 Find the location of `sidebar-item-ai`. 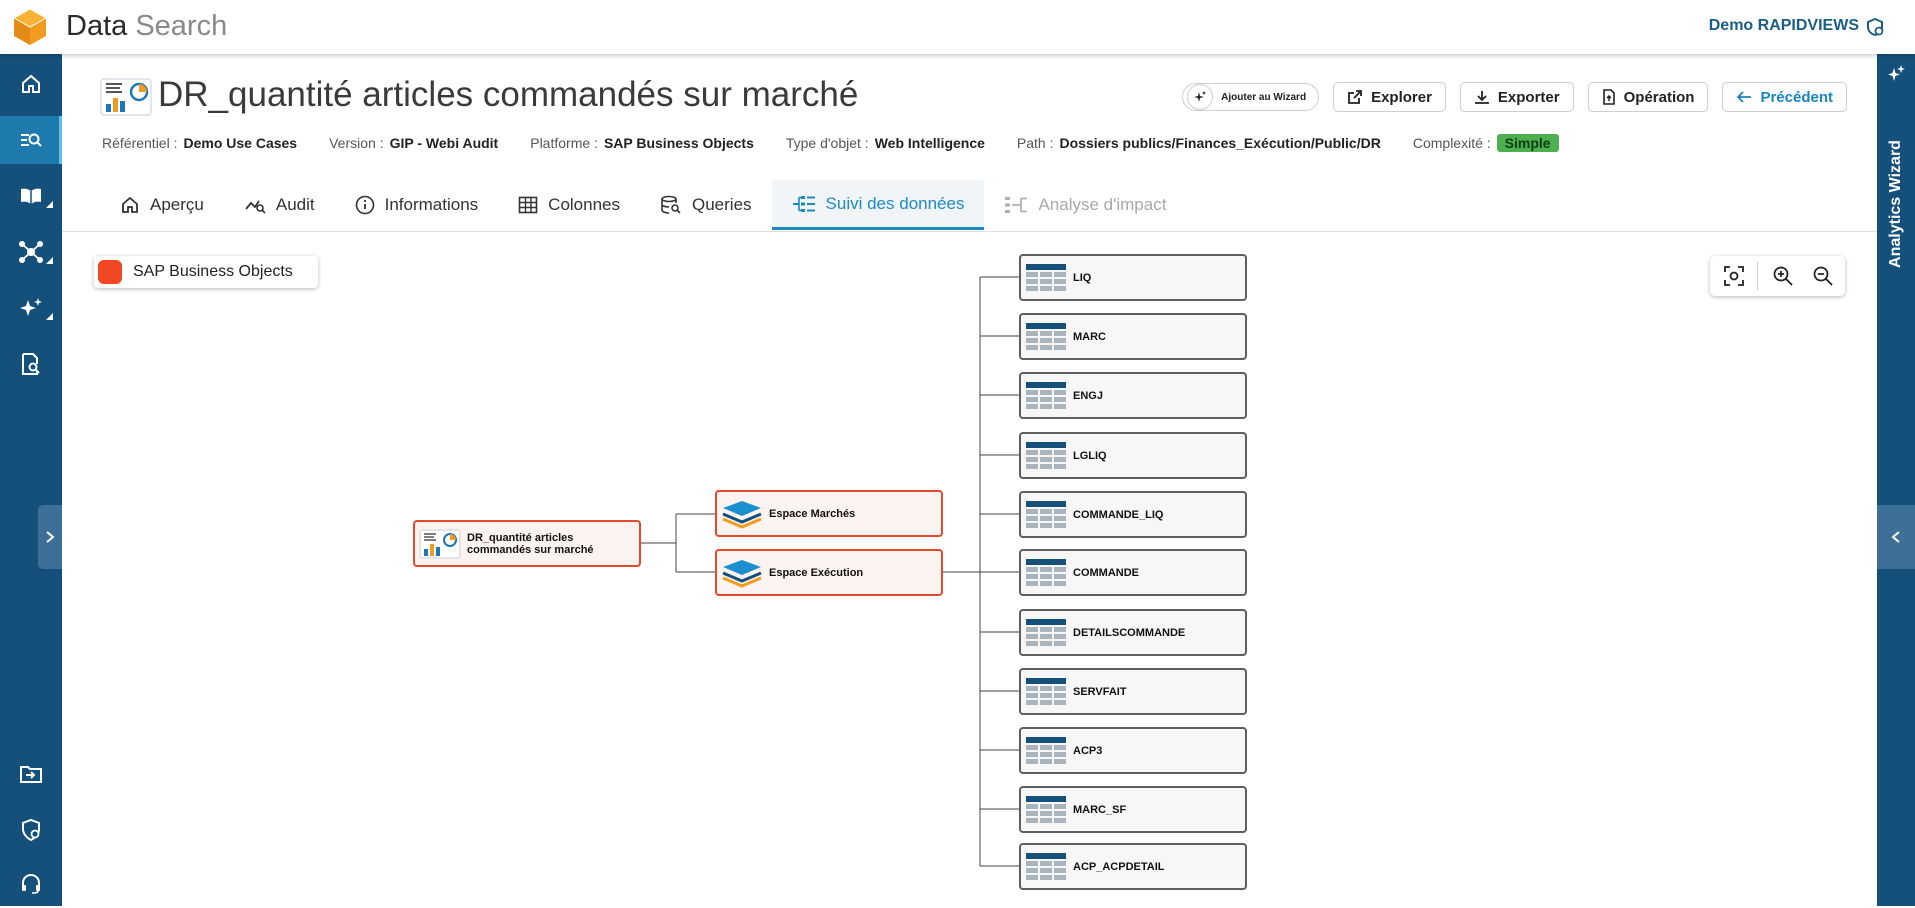

sidebar-item-ai is located at coordinates (31, 308).